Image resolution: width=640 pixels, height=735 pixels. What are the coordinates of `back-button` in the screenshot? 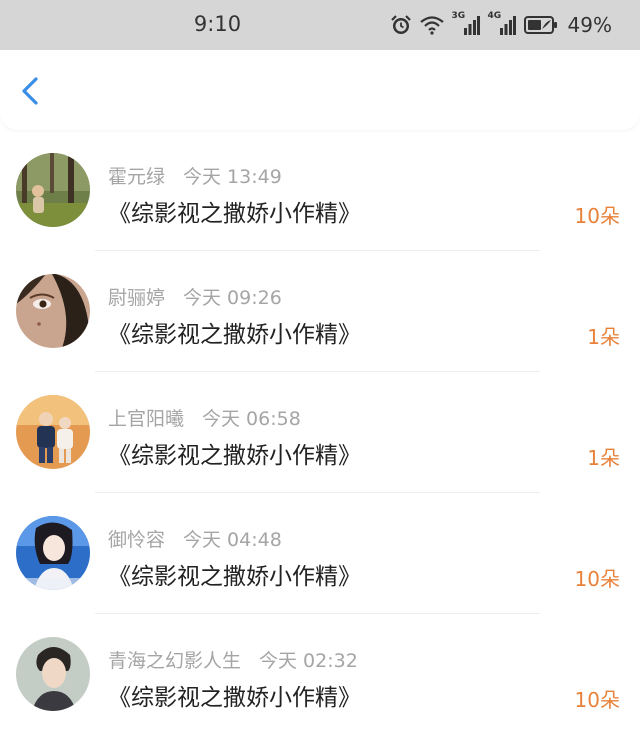 It's located at (31, 91).